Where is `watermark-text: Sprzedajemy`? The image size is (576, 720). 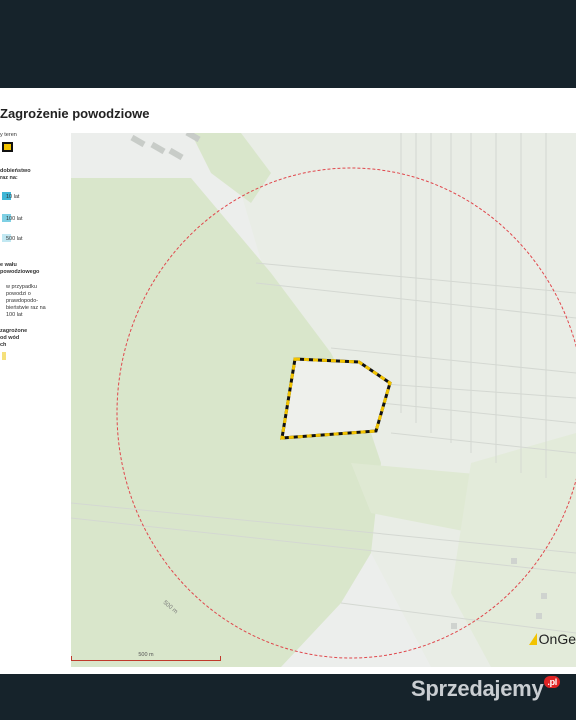 watermark-text: Sprzedajemy is located at coordinates (477, 688).